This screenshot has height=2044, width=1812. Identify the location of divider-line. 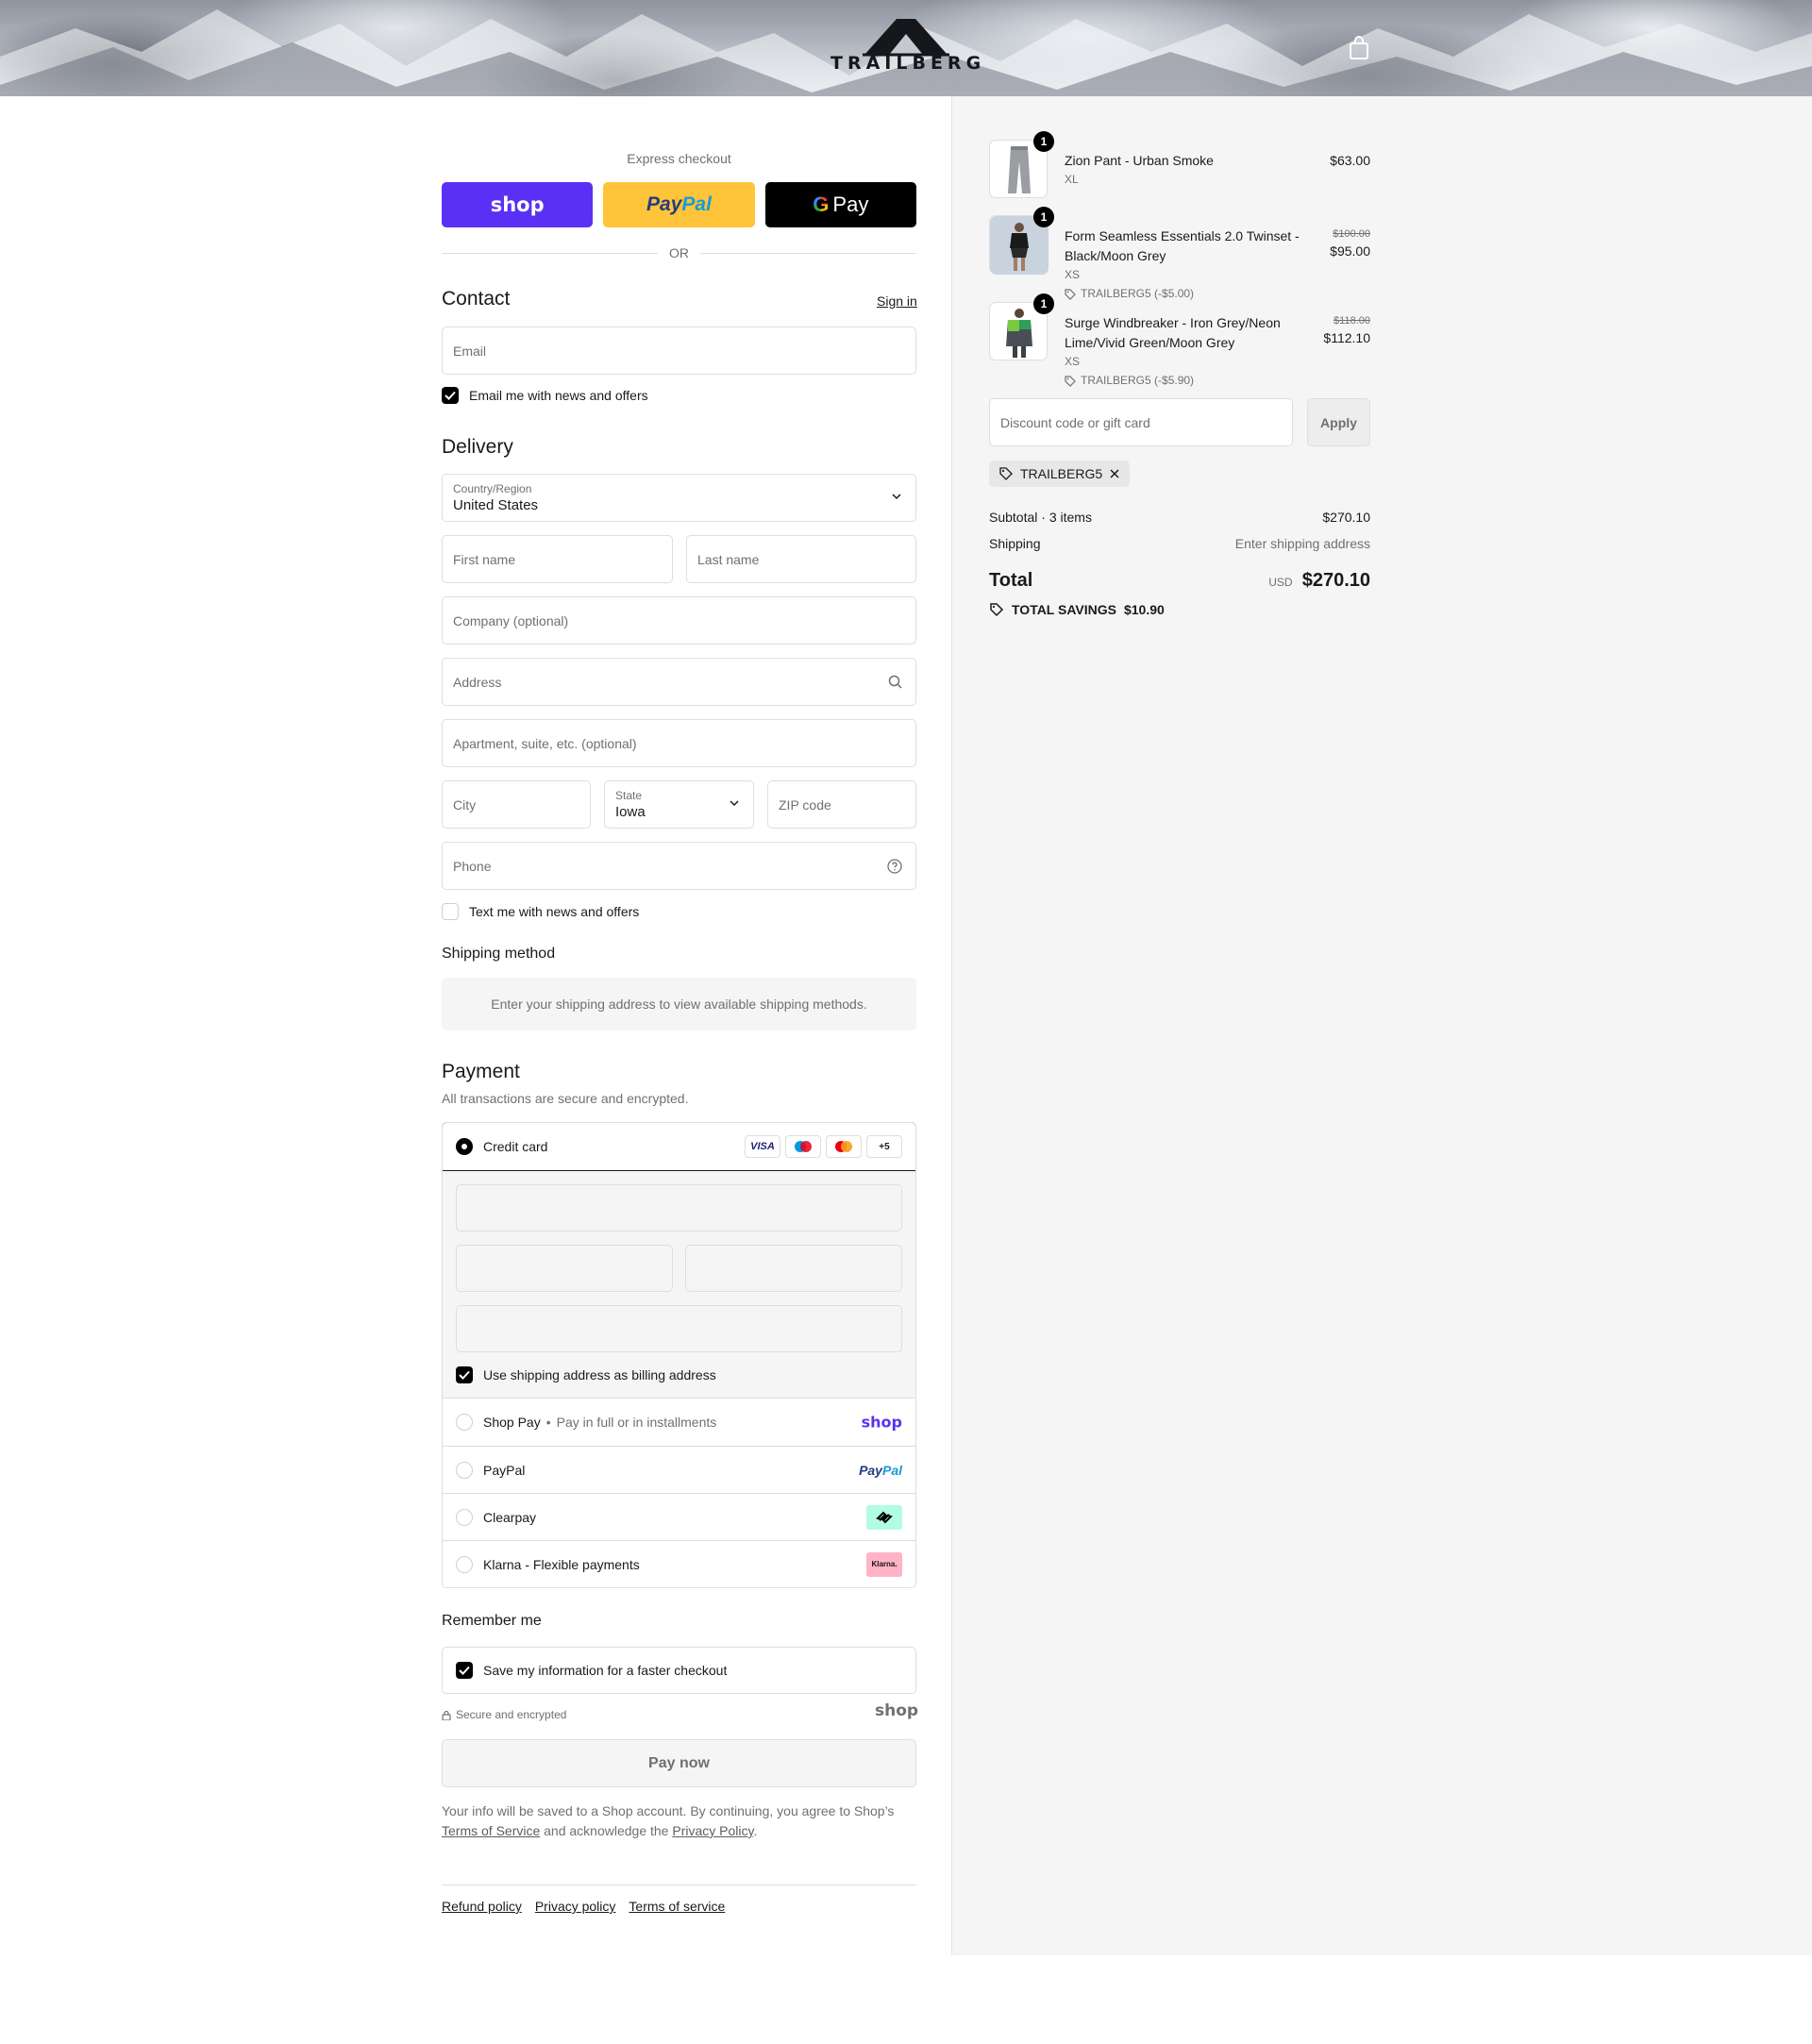
(550, 253).